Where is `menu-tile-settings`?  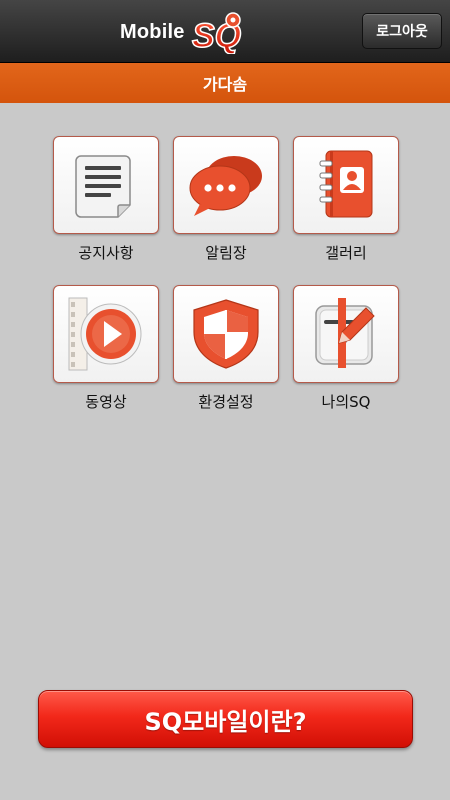 menu-tile-settings is located at coordinates (226, 334).